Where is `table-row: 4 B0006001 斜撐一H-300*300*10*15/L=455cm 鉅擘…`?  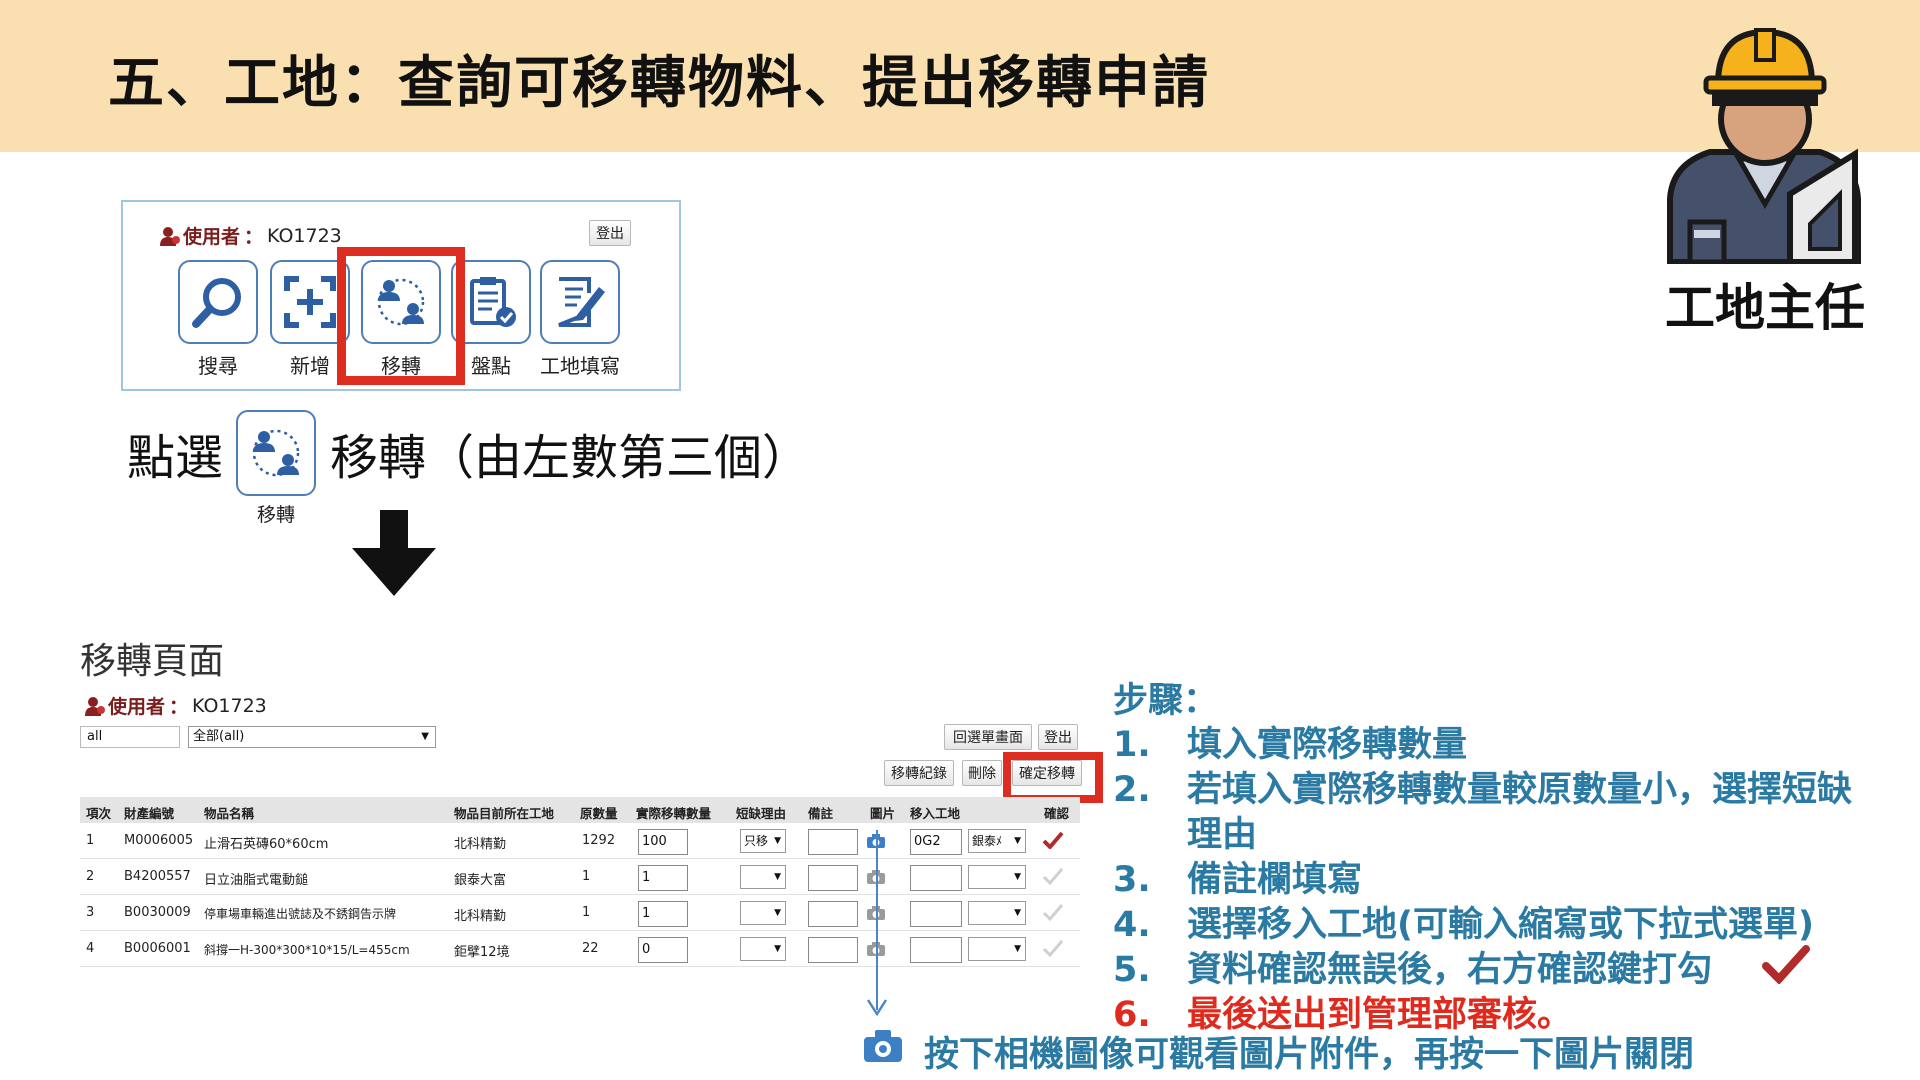 table-row: 4 B0006001 斜撐一H-300*300*10*15/L=455cm 鉅擘… is located at coordinates (580, 949).